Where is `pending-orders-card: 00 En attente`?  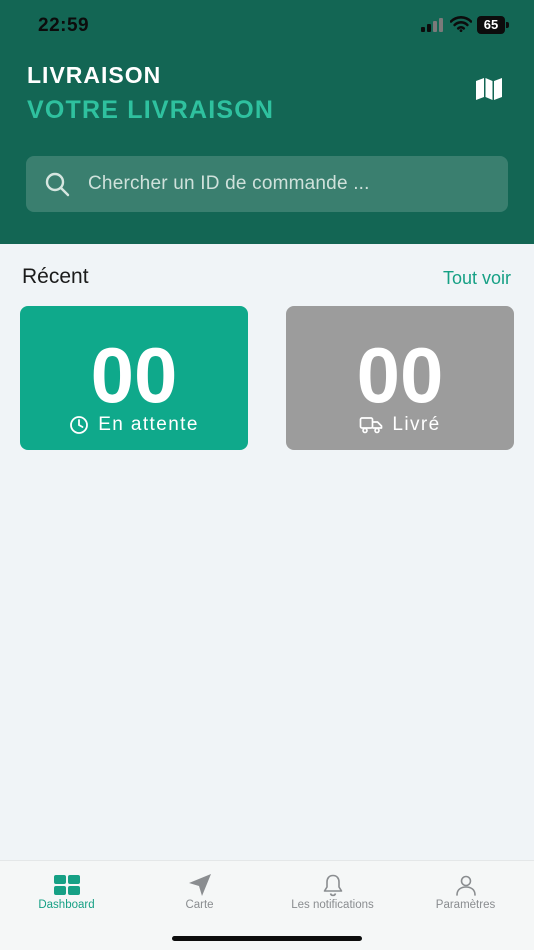
pending-orders-card: 00 En attente is located at coordinates (134, 378).